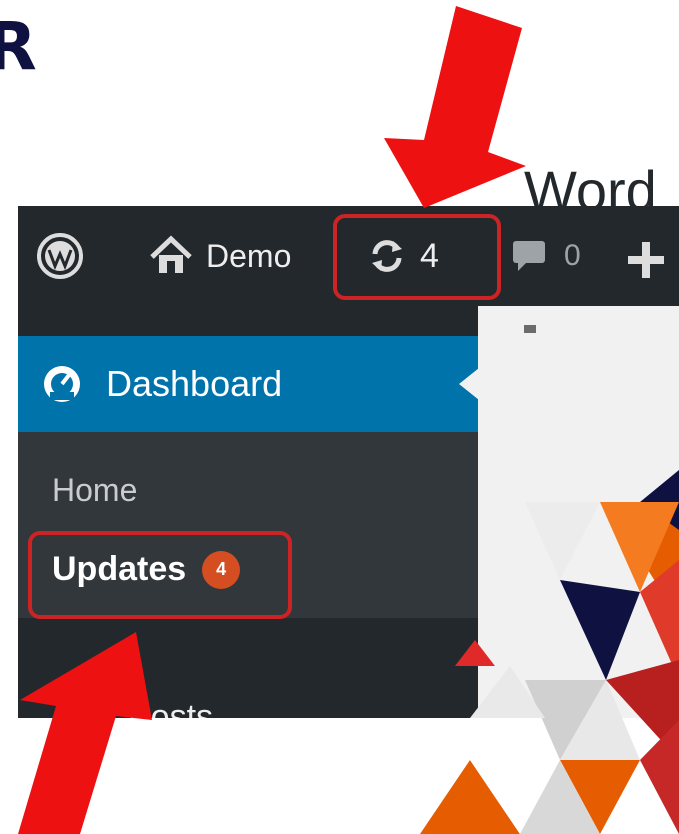 The height and width of the screenshot is (834, 679). I want to click on arrow-down-icon, so click(455, 107).